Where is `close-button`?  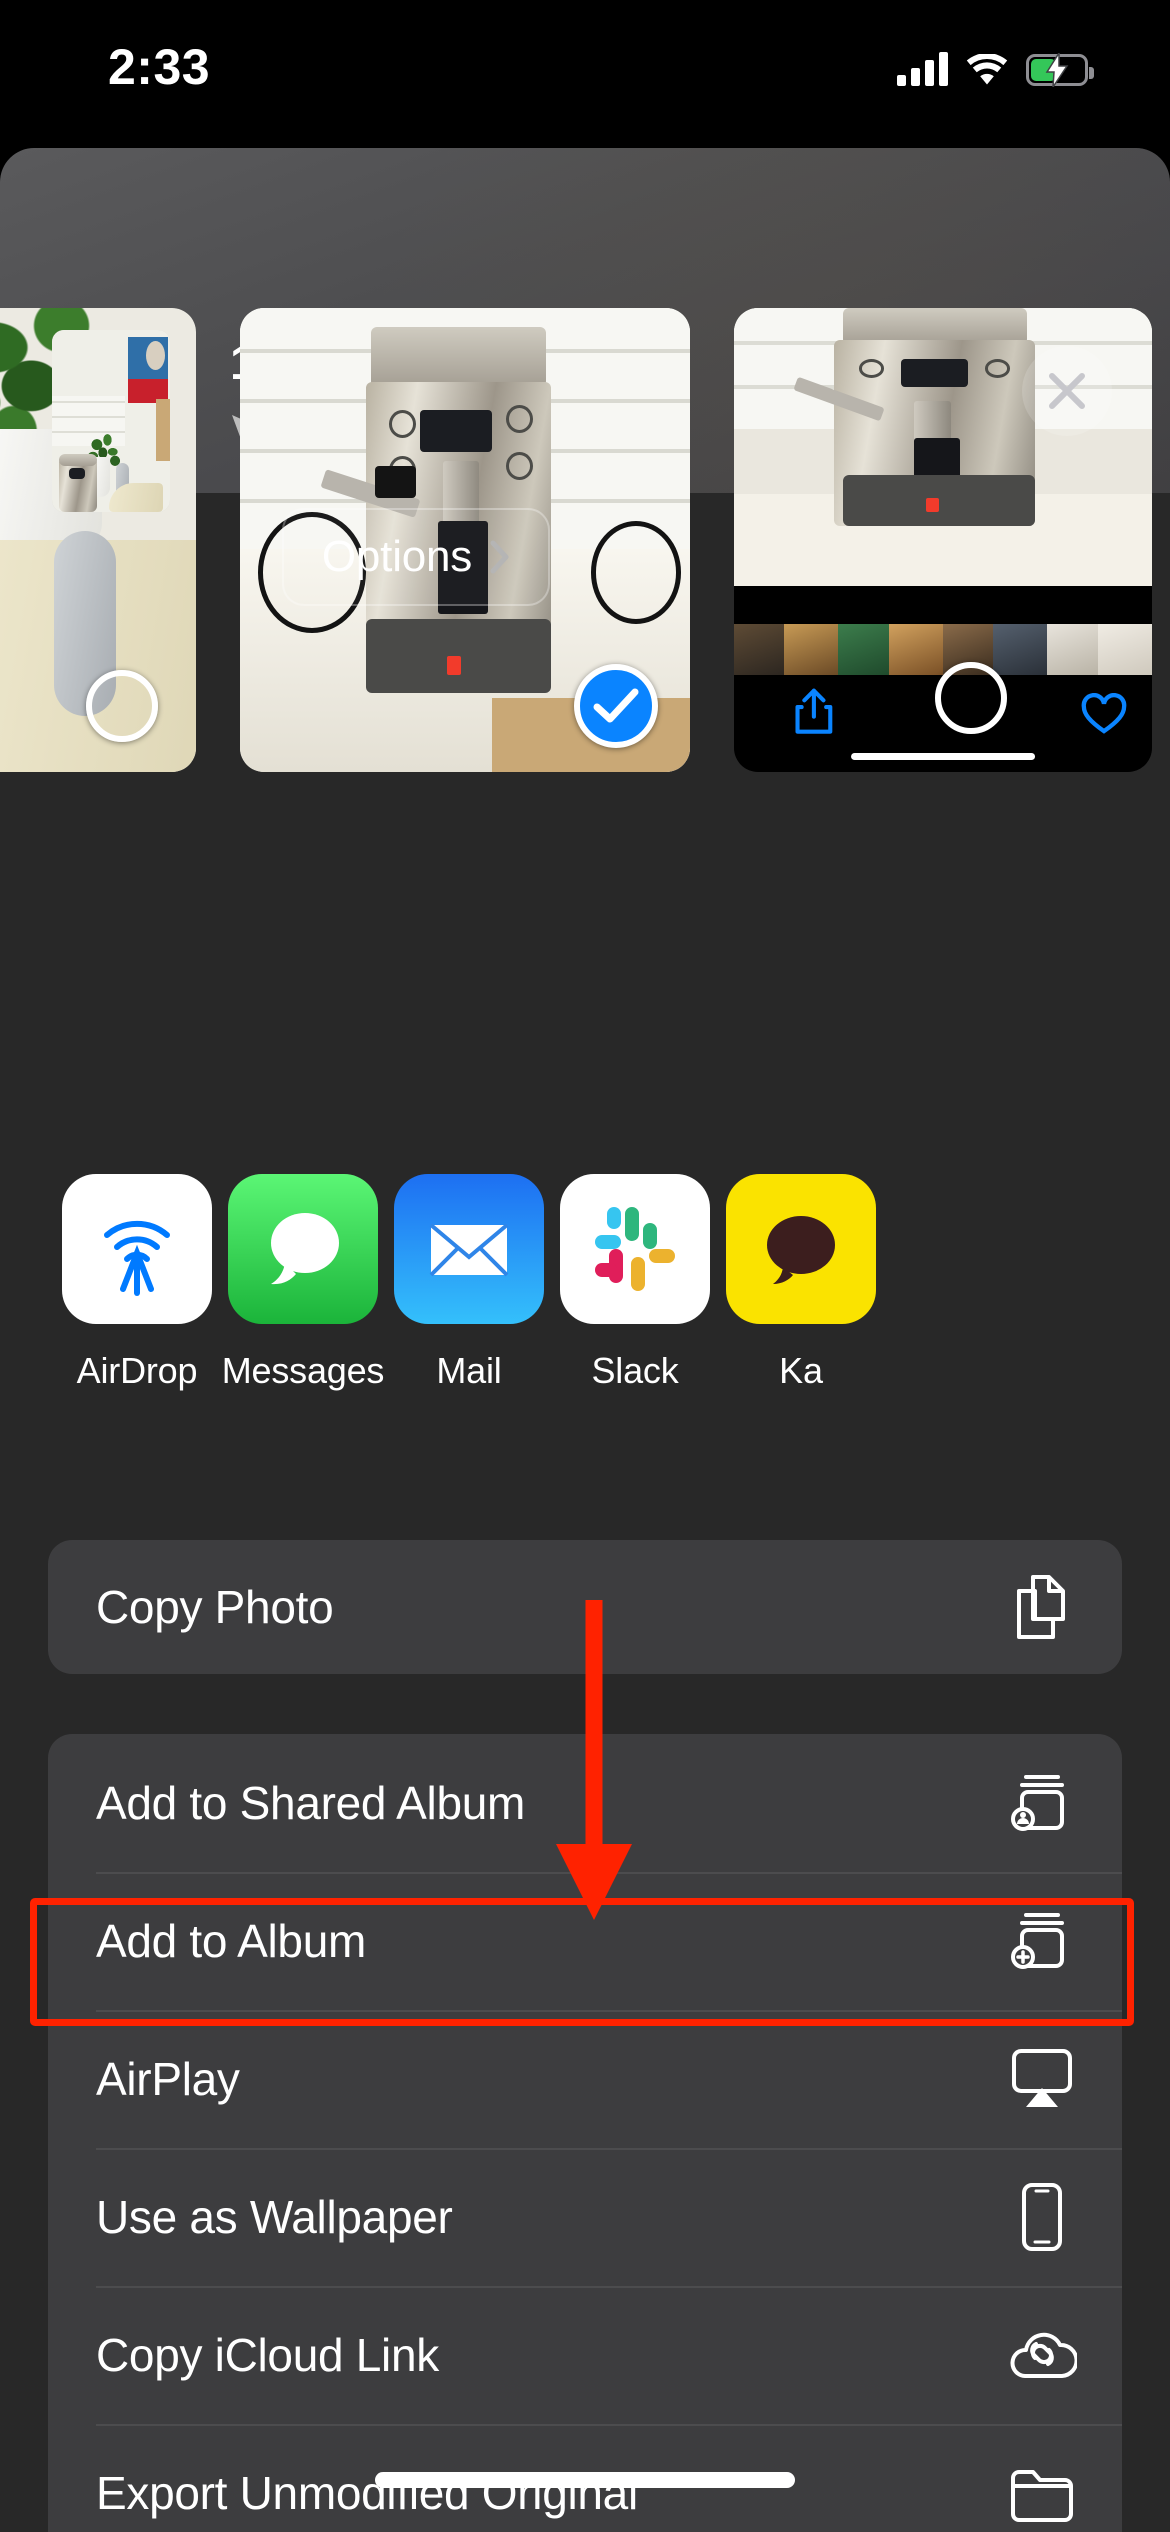
close-button is located at coordinates (1067, 391).